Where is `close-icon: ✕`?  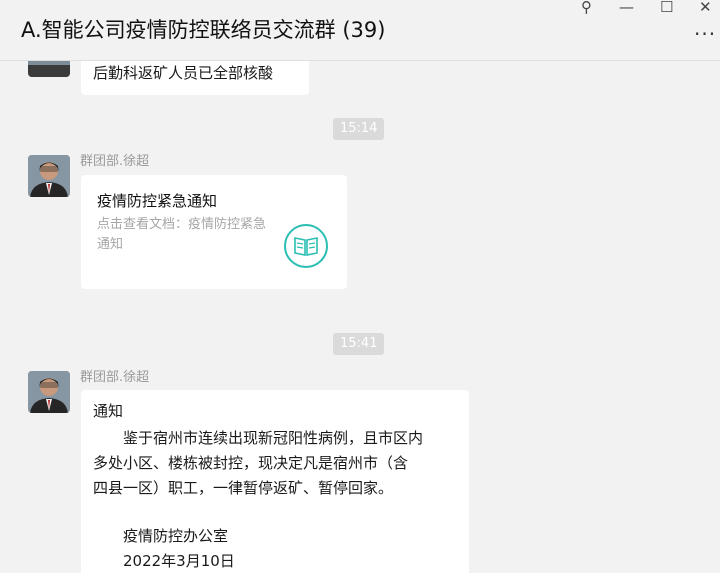
close-icon: ✕ is located at coordinates (705, 8).